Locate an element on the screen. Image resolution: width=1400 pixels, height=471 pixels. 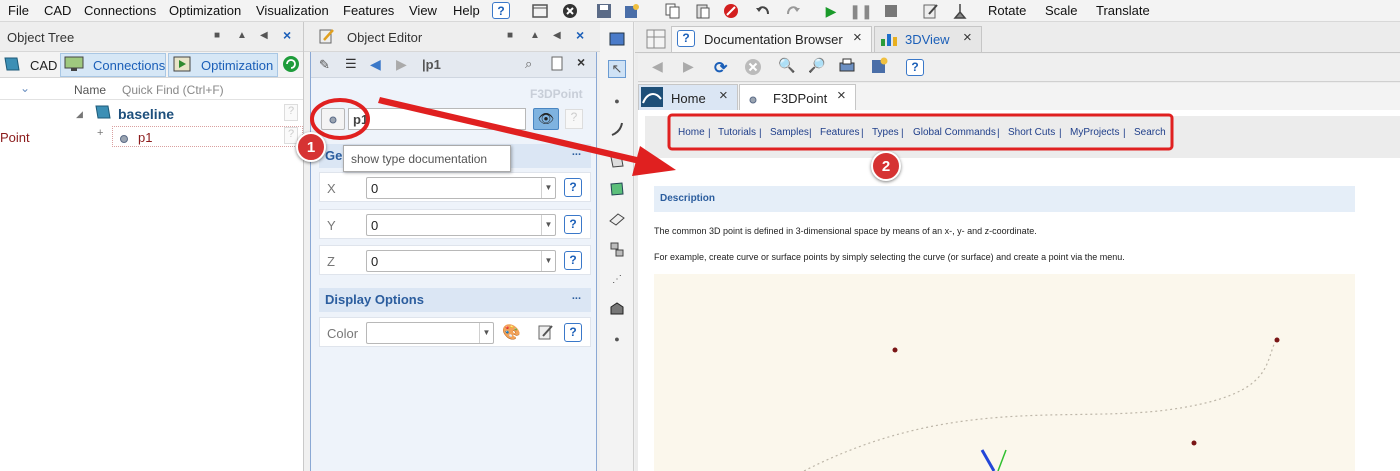
3dview-tab-close-icon: × is located at coordinates (967, 37).